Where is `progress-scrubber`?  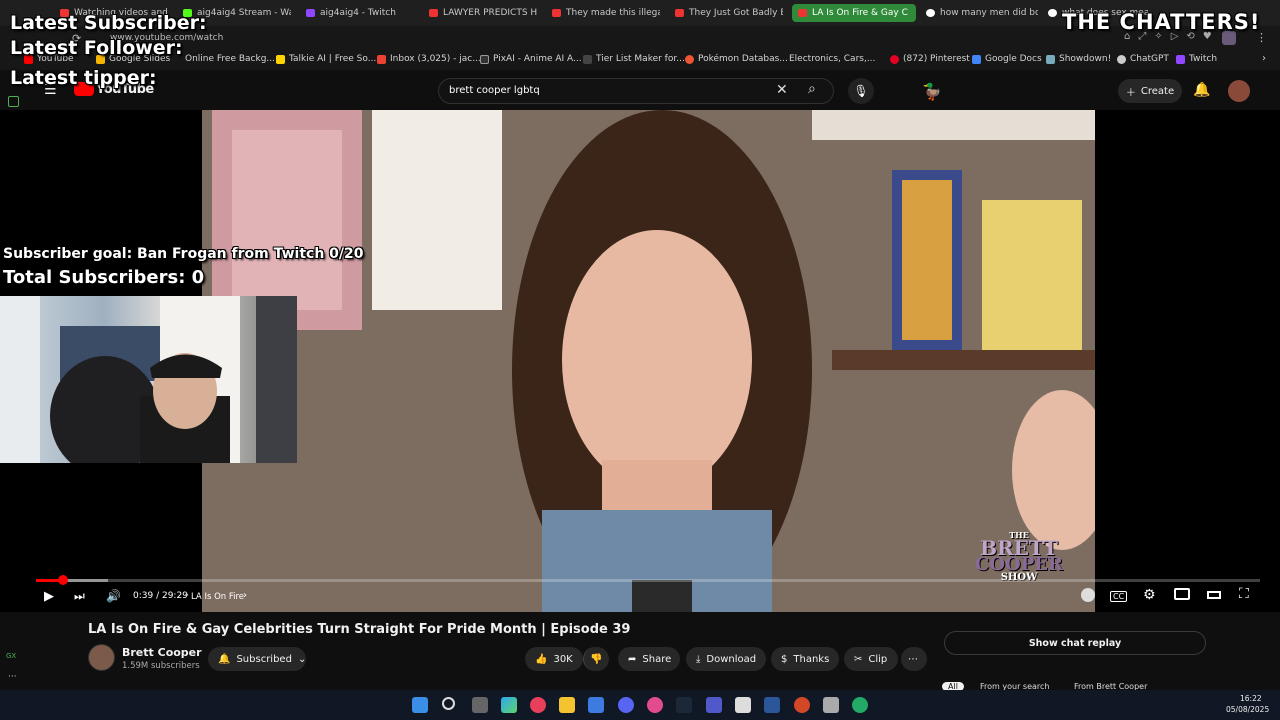 progress-scrubber is located at coordinates (62, 580).